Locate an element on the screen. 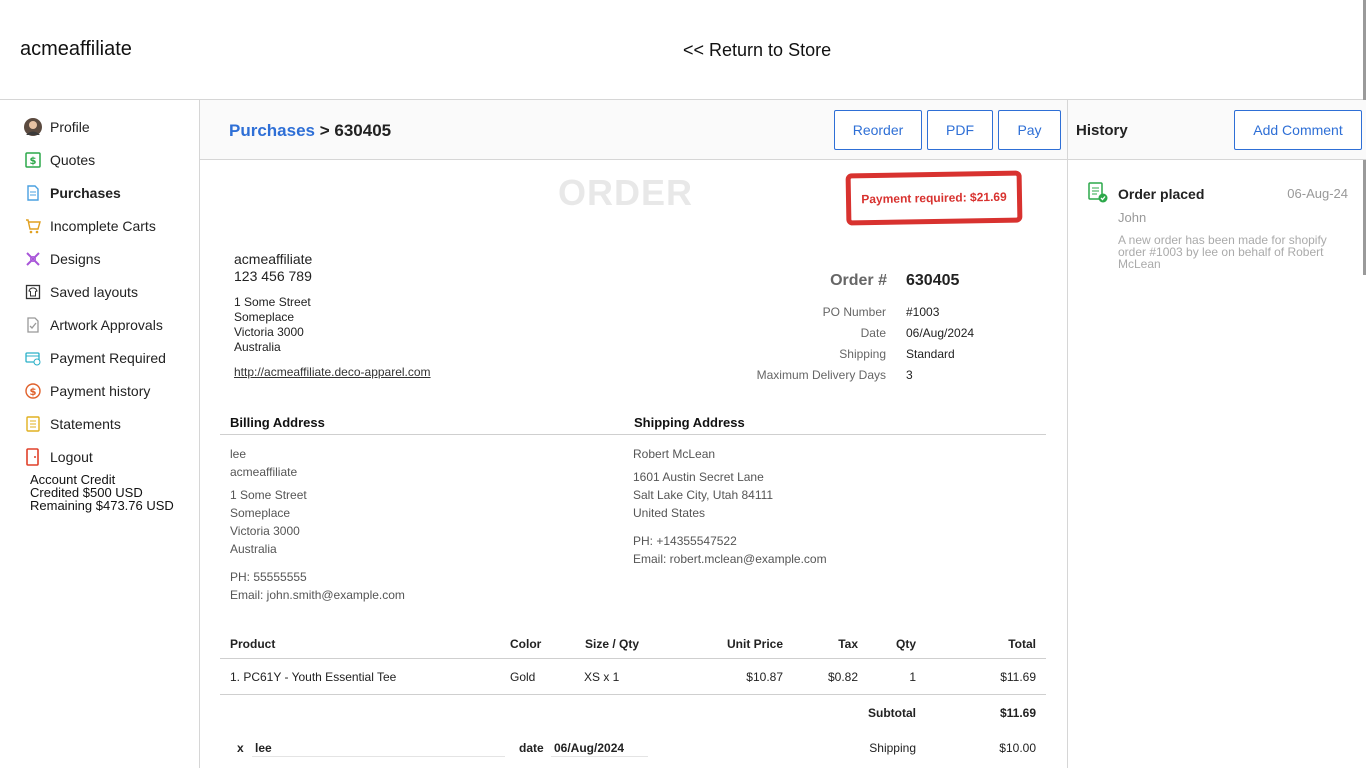 This screenshot has height=768, width=1366. history-entry-author: John is located at coordinates (1132, 217).